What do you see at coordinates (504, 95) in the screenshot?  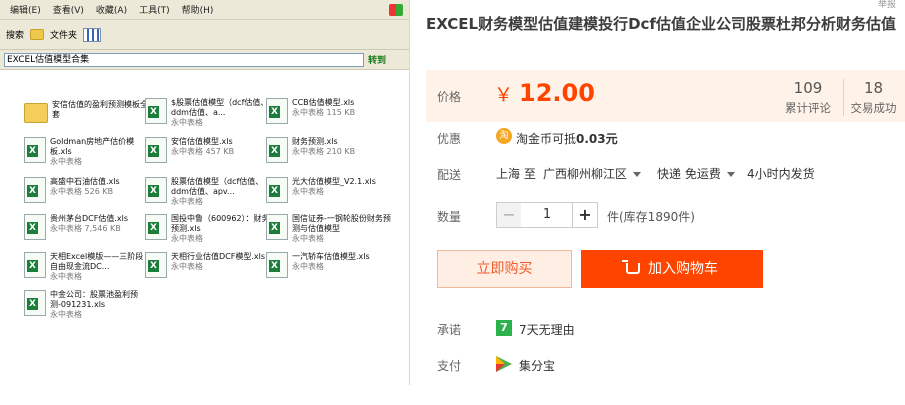 I see `currency-symbol: ￥` at bounding box center [504, 95].